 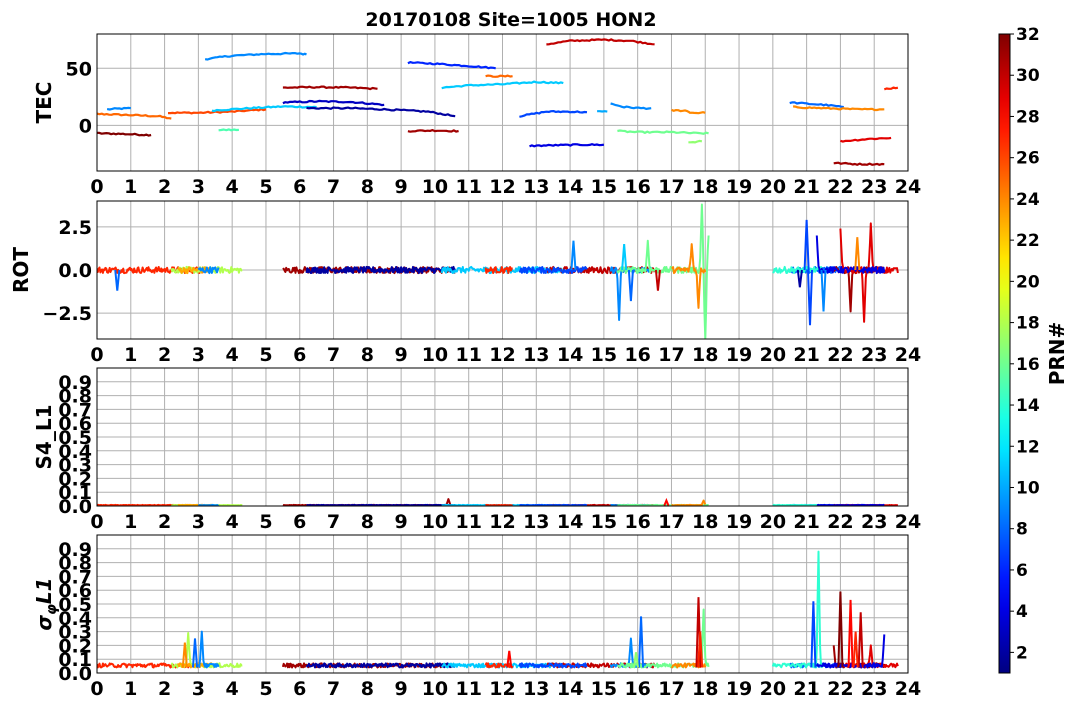 I want to click on colorbar-tick-label: 10, so click(x=1028, y=488).